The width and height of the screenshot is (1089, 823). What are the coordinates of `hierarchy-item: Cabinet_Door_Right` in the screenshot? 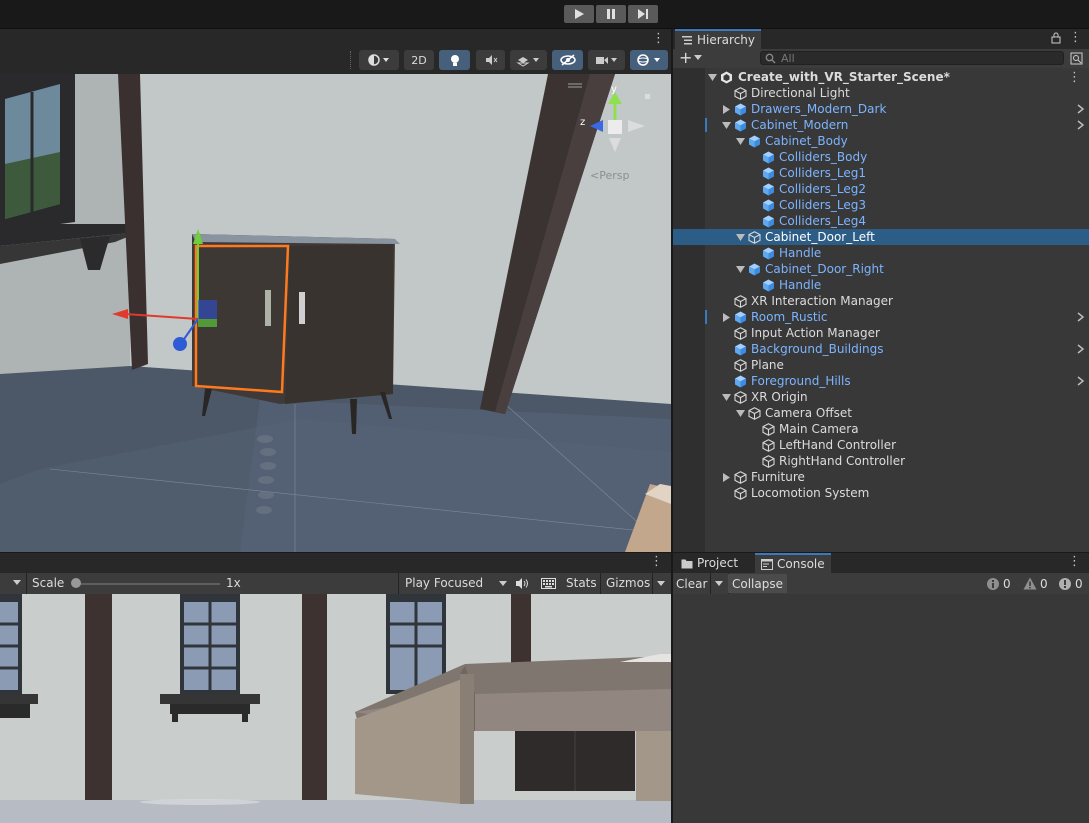 It's located at (897, 269).